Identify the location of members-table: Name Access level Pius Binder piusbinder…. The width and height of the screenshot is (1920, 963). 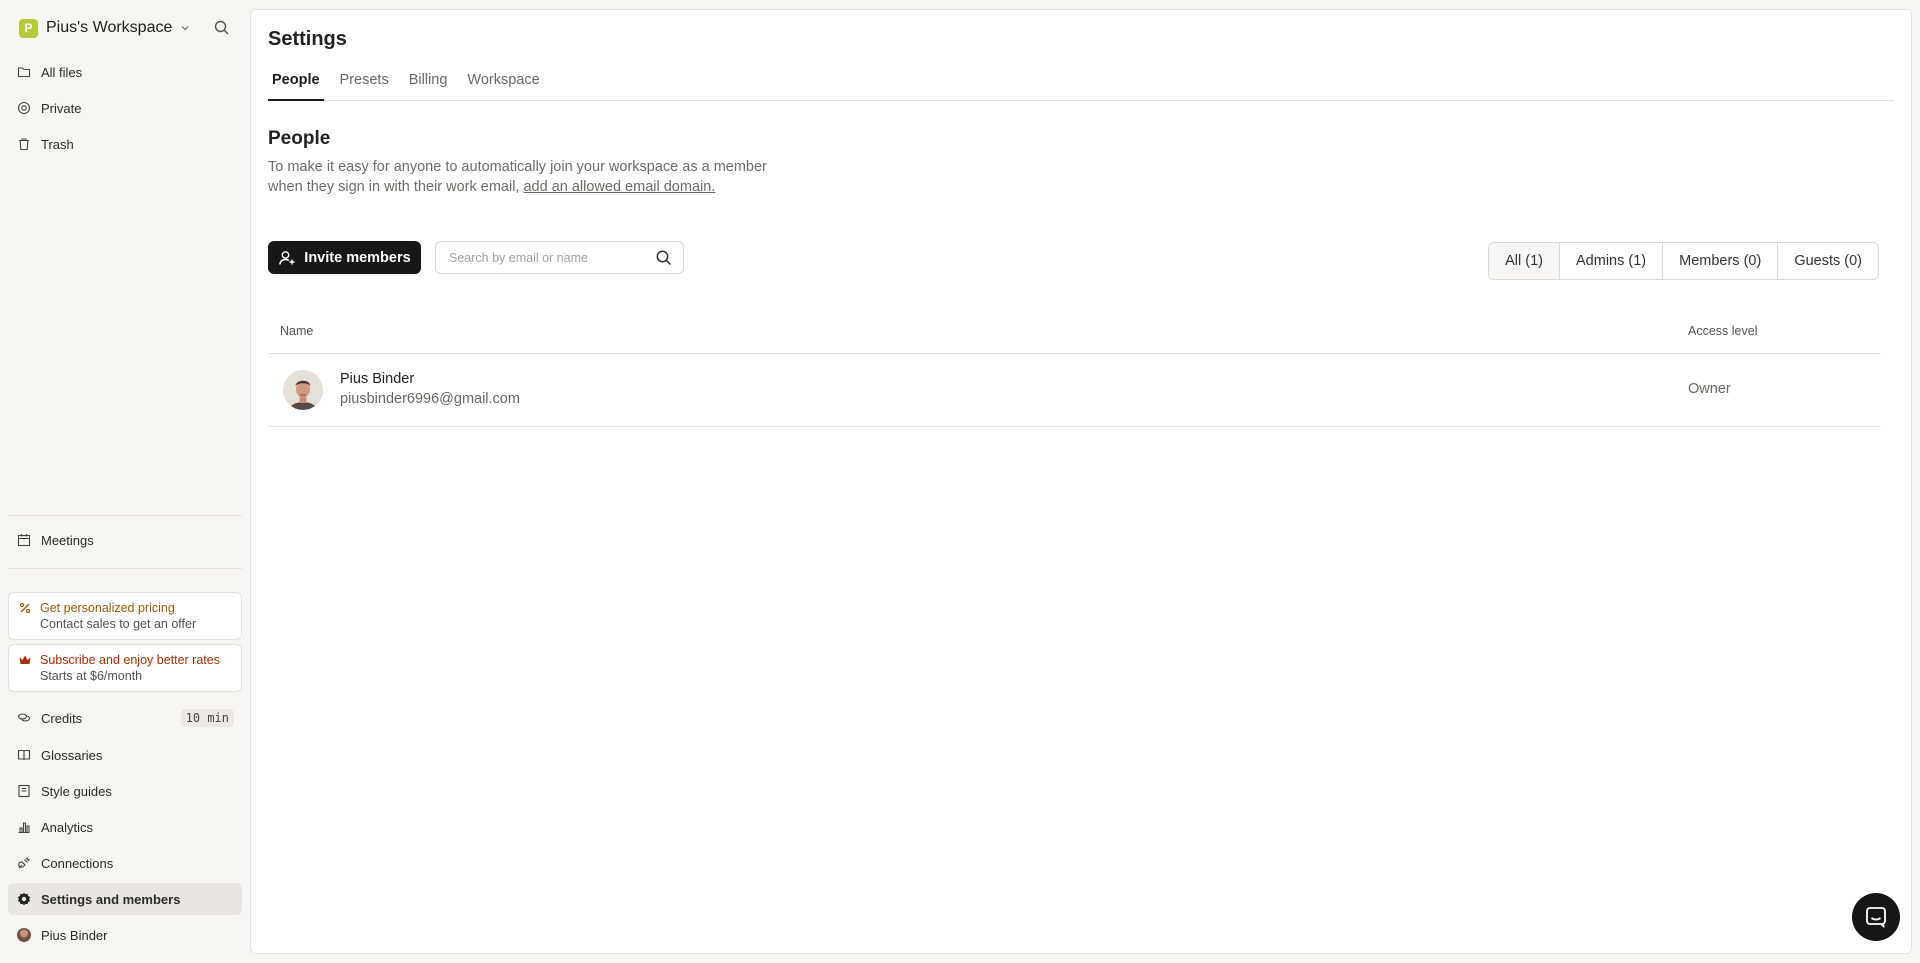
(1074, 369).